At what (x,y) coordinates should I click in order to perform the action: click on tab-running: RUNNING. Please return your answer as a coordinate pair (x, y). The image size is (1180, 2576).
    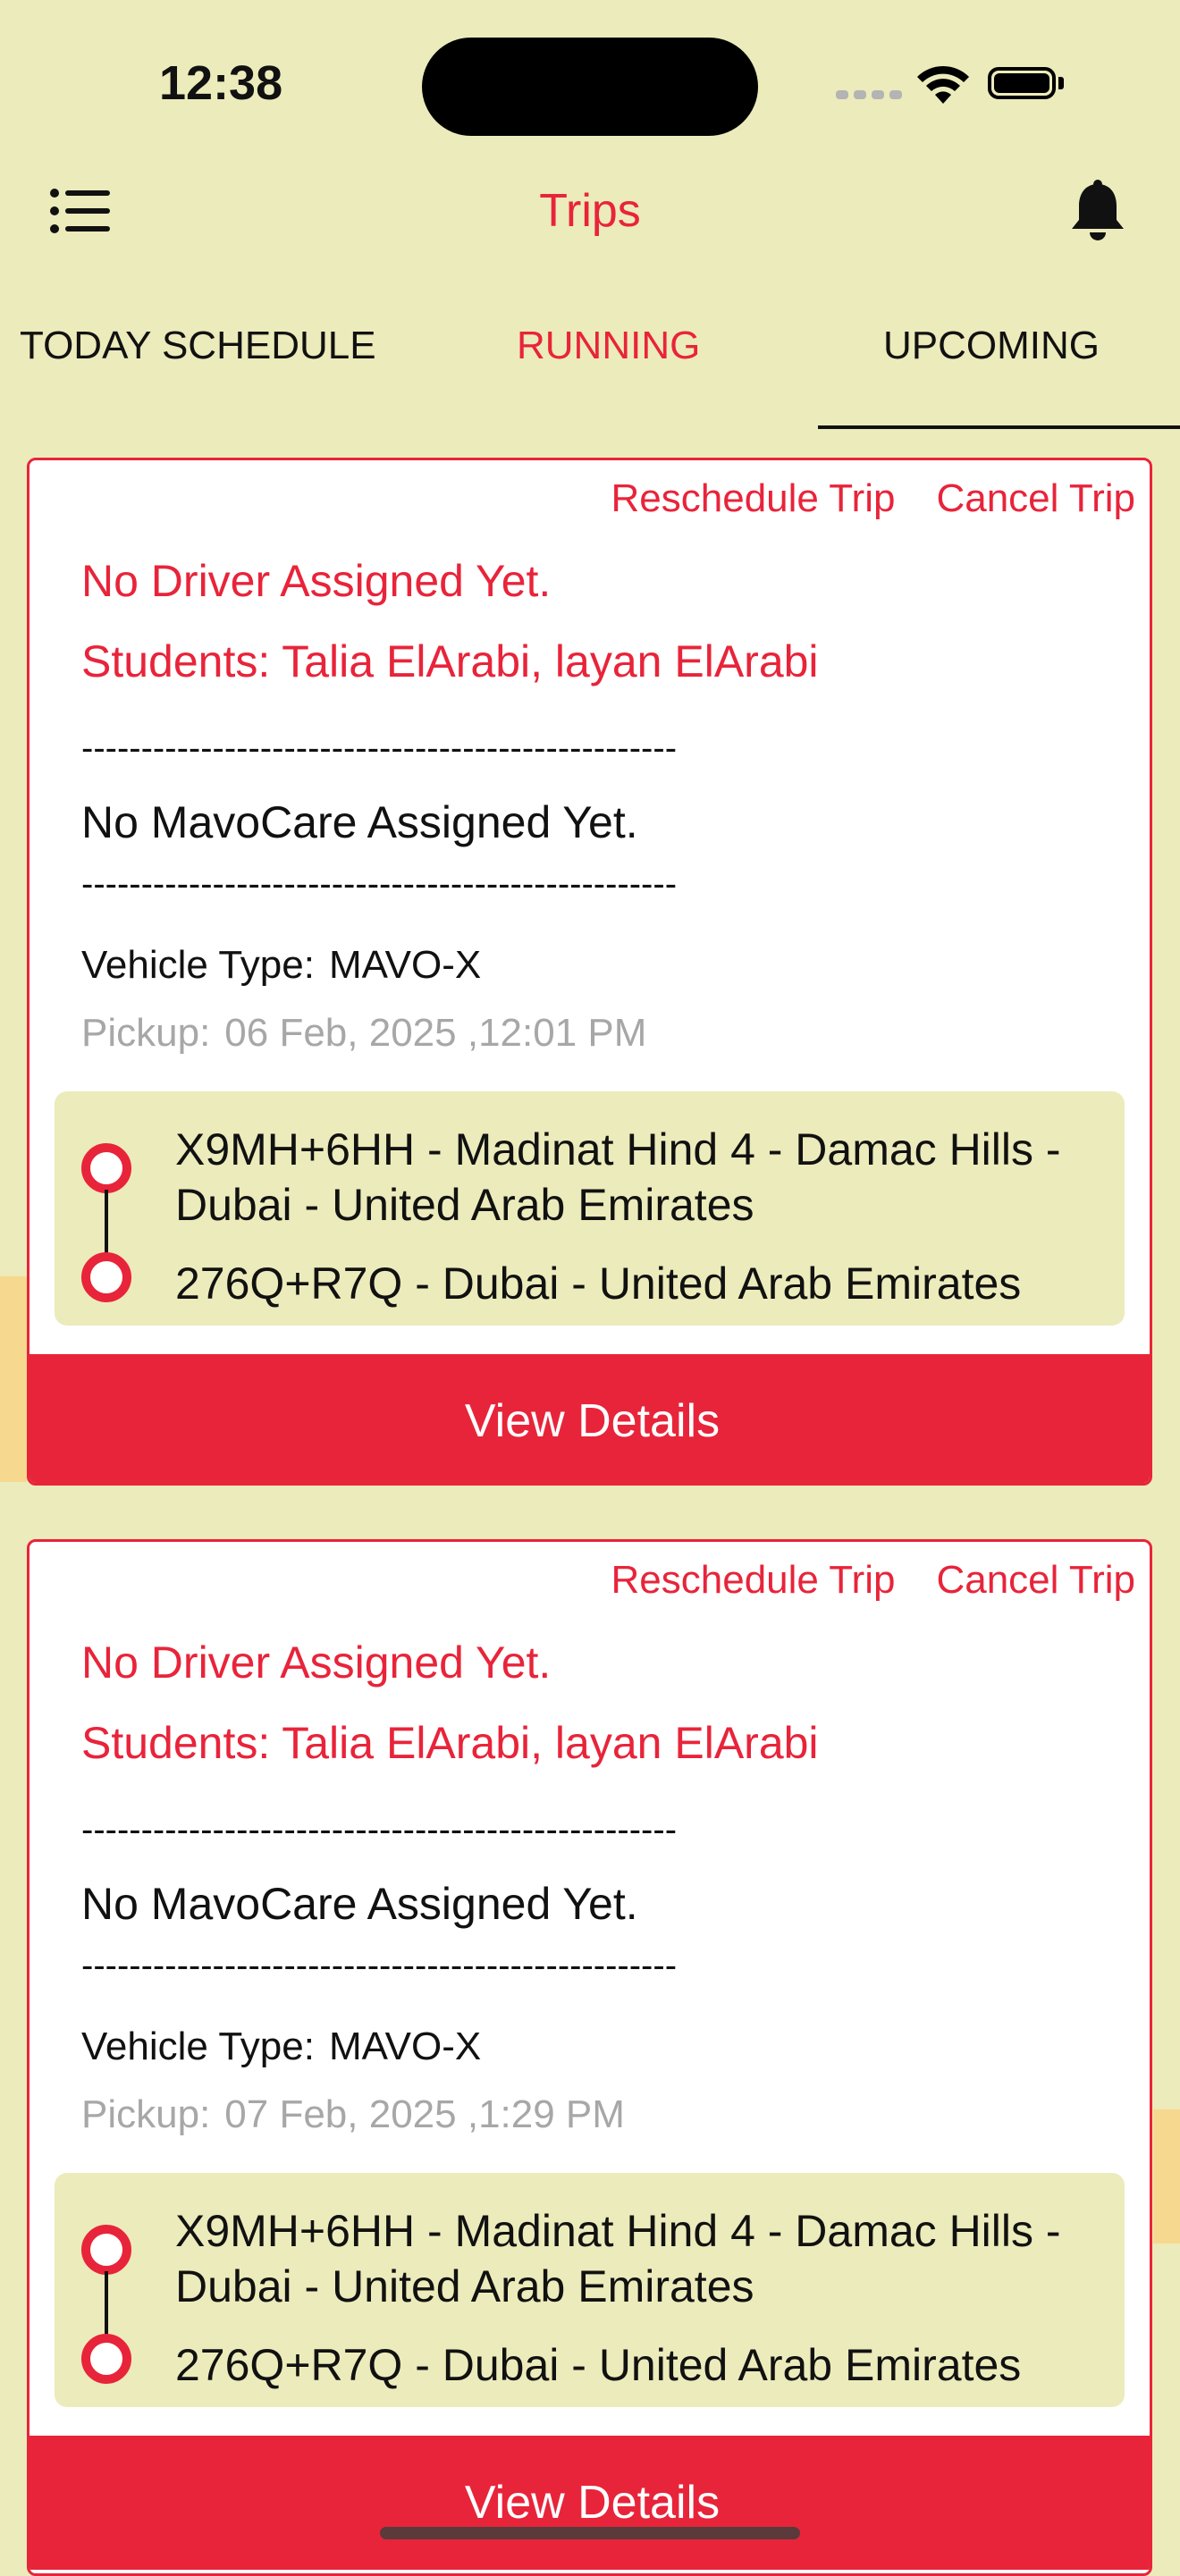
    Looking at the image, I should click on (608, 346).